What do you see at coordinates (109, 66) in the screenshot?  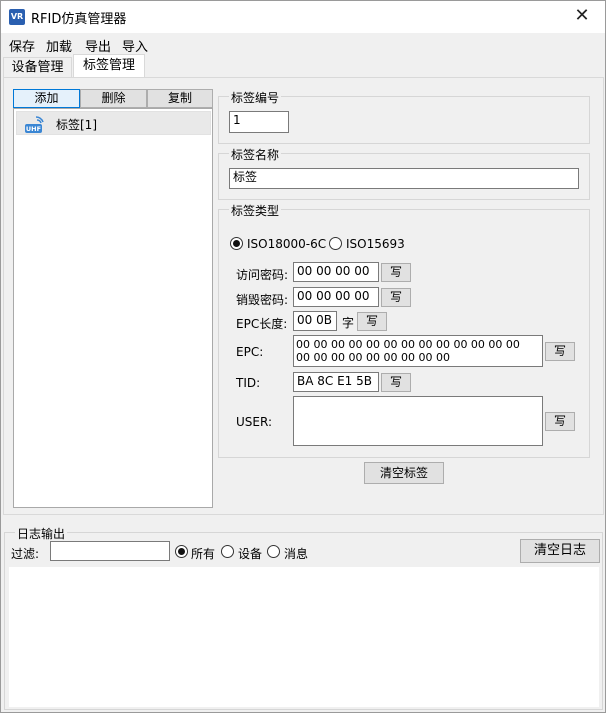 I see `tab-tag-management: 标签管理` at bounding box center [109, 66].